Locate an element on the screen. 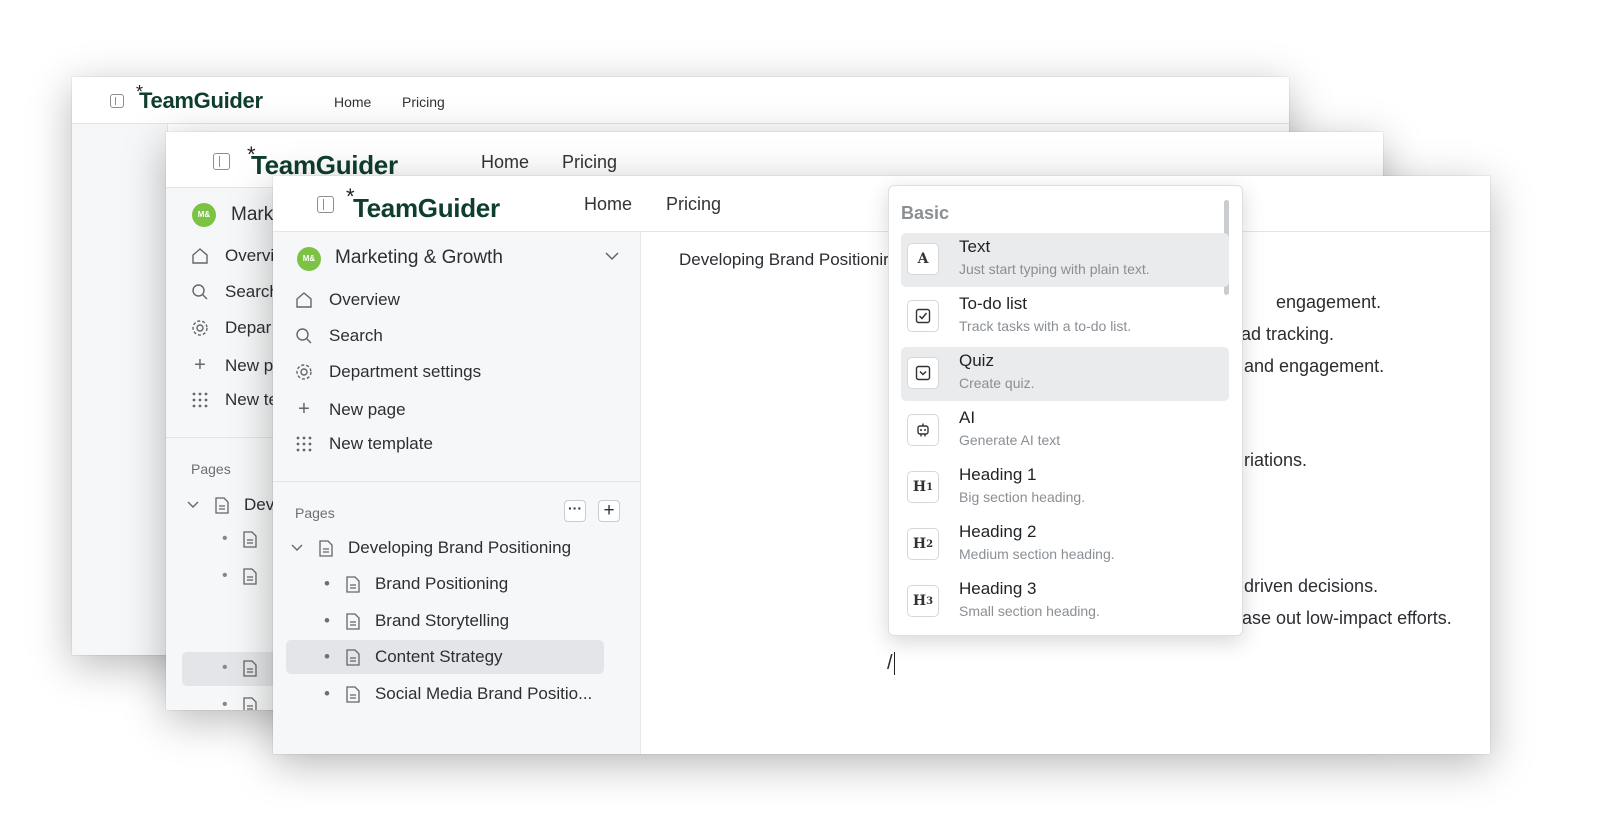  sidebar-item-overview: Overview is located at coordinates (347, 300).